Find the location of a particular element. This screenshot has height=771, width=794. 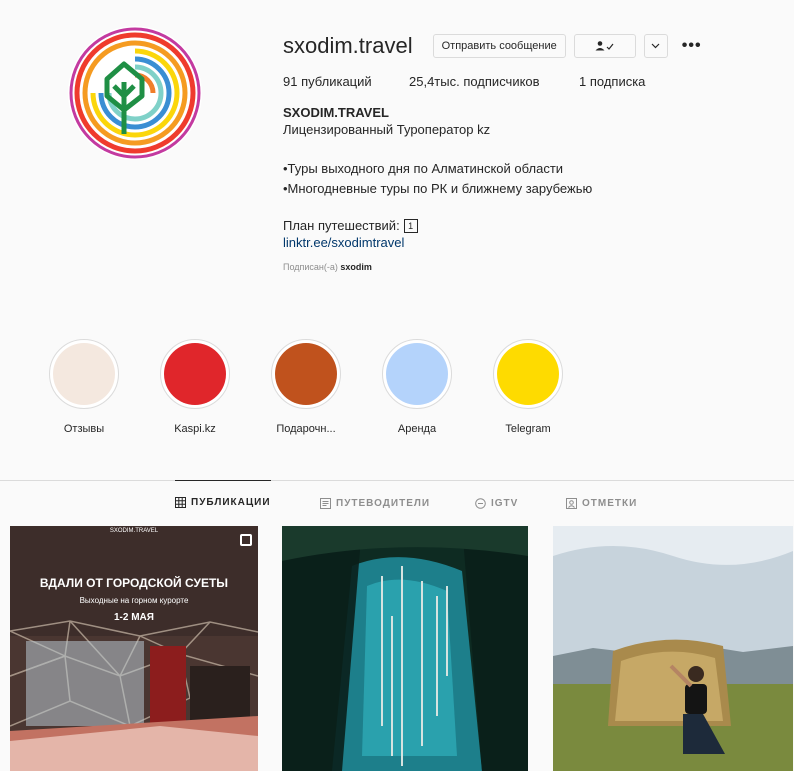

post-subtitle: Выходные на горном курорте is located at coordinates (134, 600).